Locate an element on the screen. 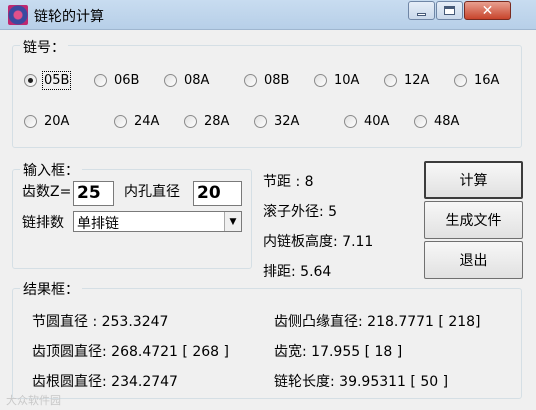 This screenshot has height=410, width=536. radio-08a: 08A is located at coordinates (186, 80).